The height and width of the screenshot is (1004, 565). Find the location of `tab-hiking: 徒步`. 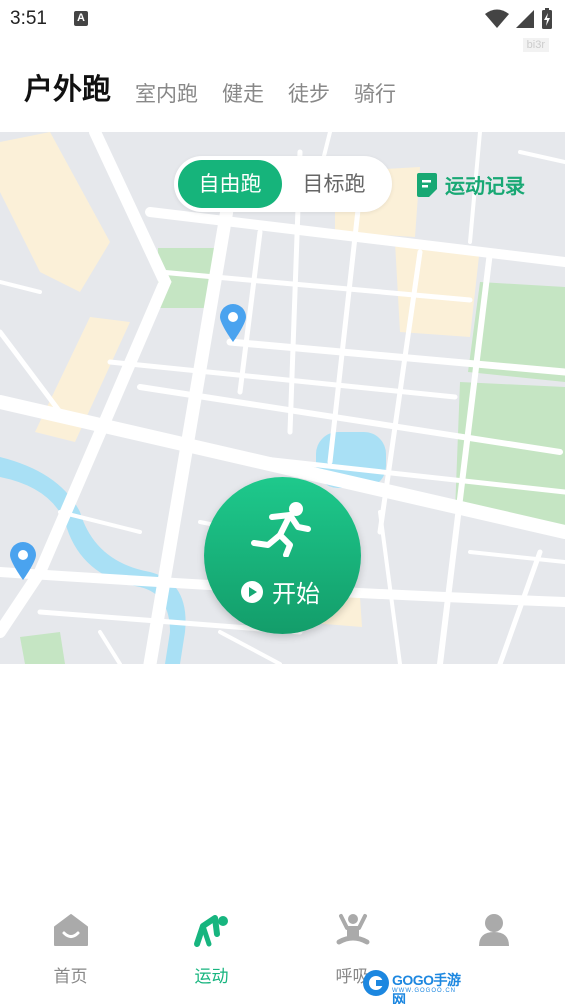

tab-hiking: 徒步 is located at coordinates (309, 94).